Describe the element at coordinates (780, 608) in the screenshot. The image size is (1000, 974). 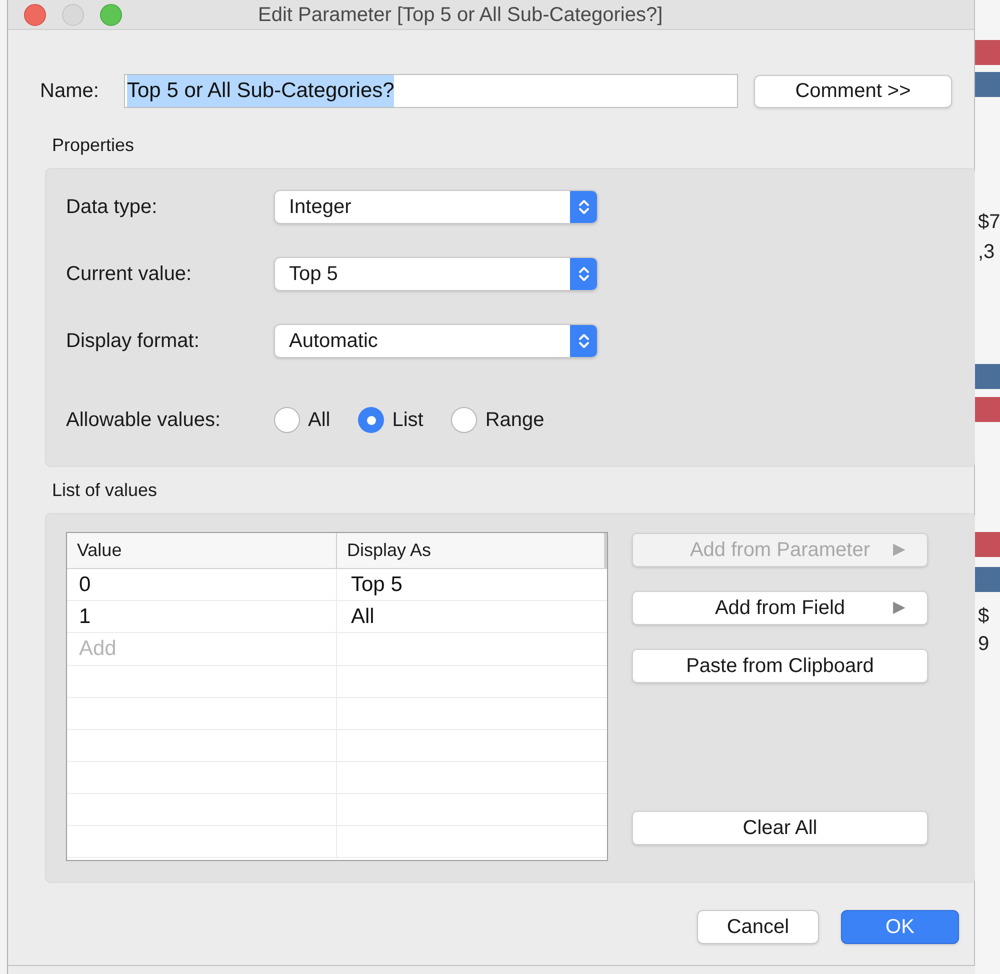
I see `list-action-button: Add from Field ▶` at that location.